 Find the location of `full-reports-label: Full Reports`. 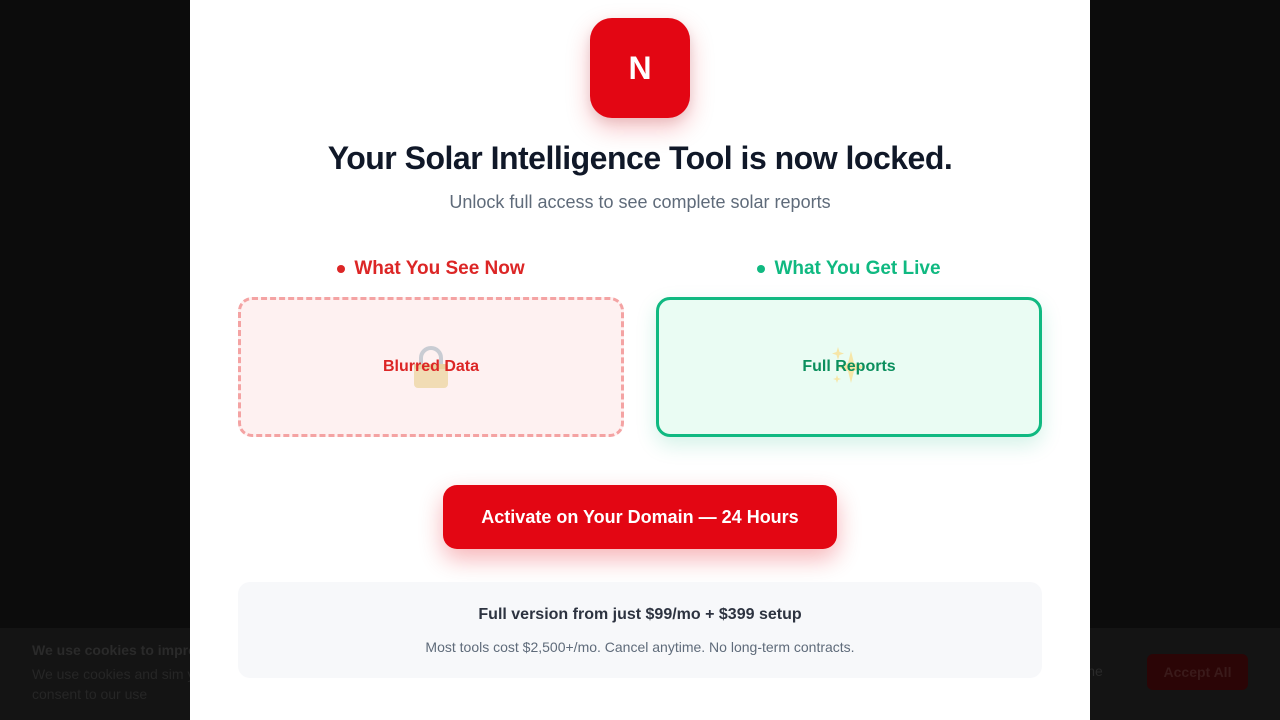

full-reports-label: Full Reports is located at coordinates (849, 366).